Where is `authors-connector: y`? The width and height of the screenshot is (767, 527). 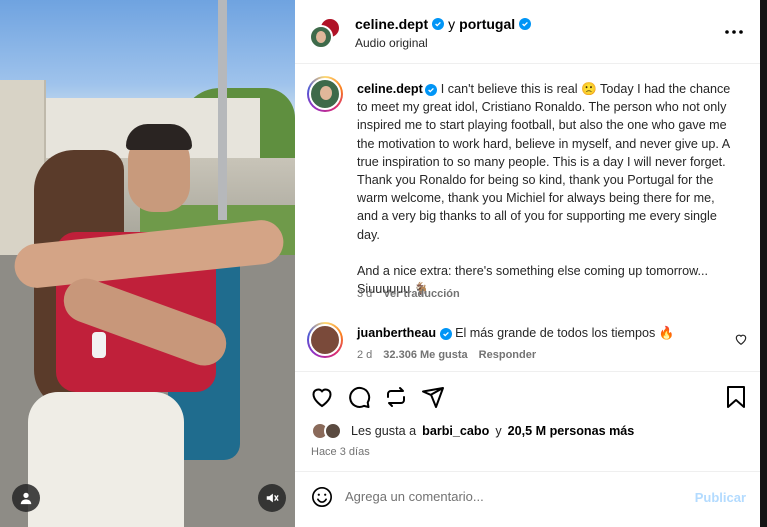
authors-connector: y is located at coordinates (452, 24).